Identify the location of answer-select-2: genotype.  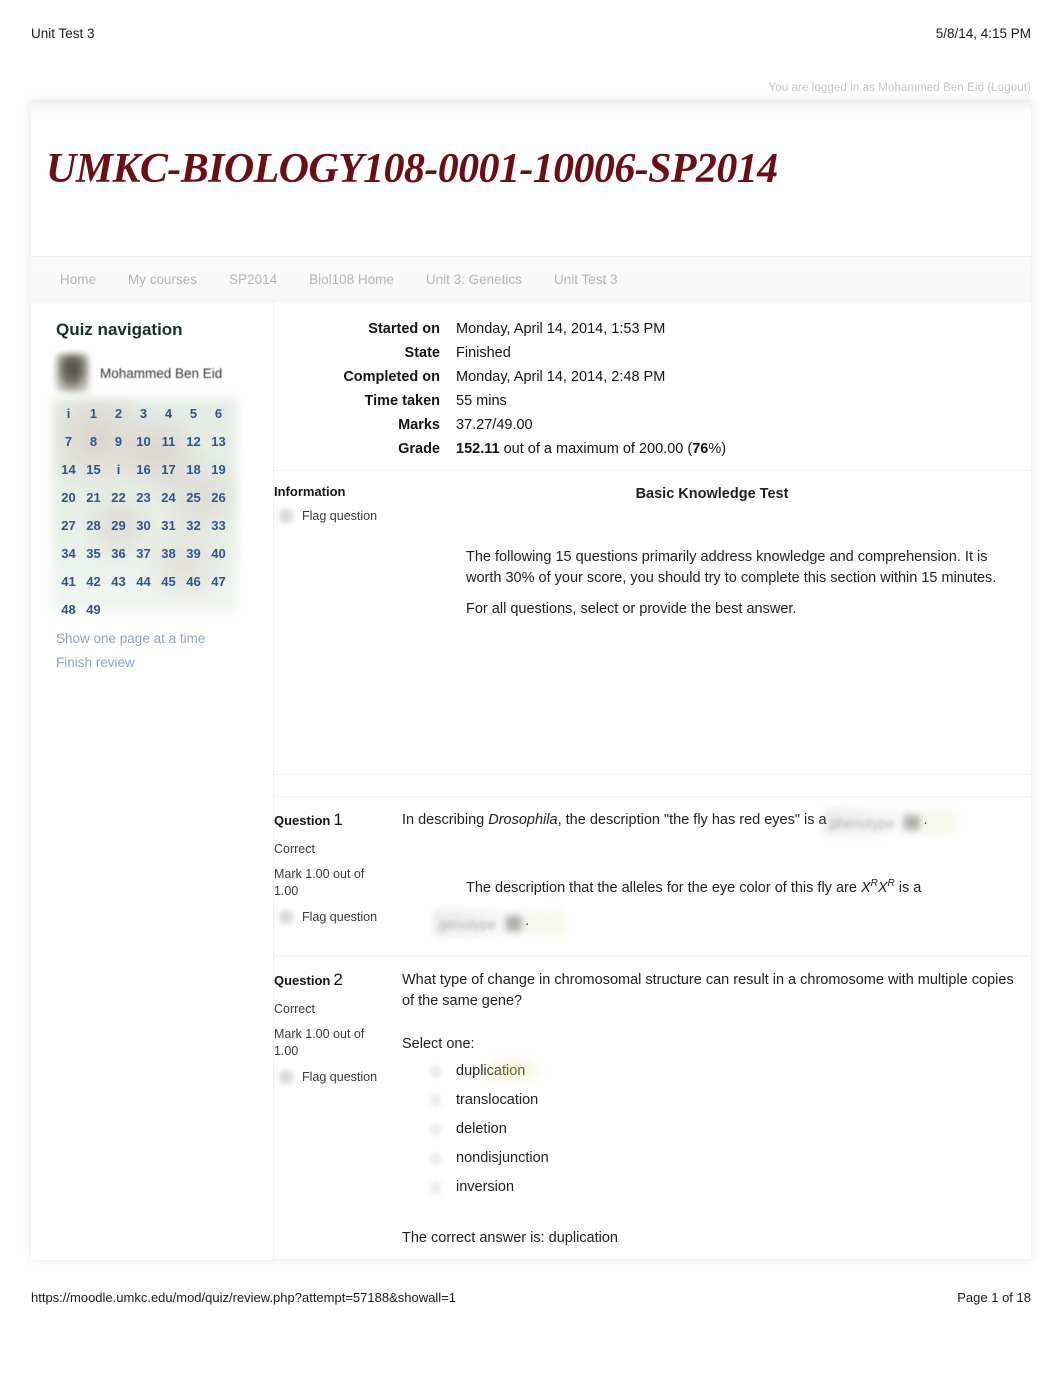
(499, 922).